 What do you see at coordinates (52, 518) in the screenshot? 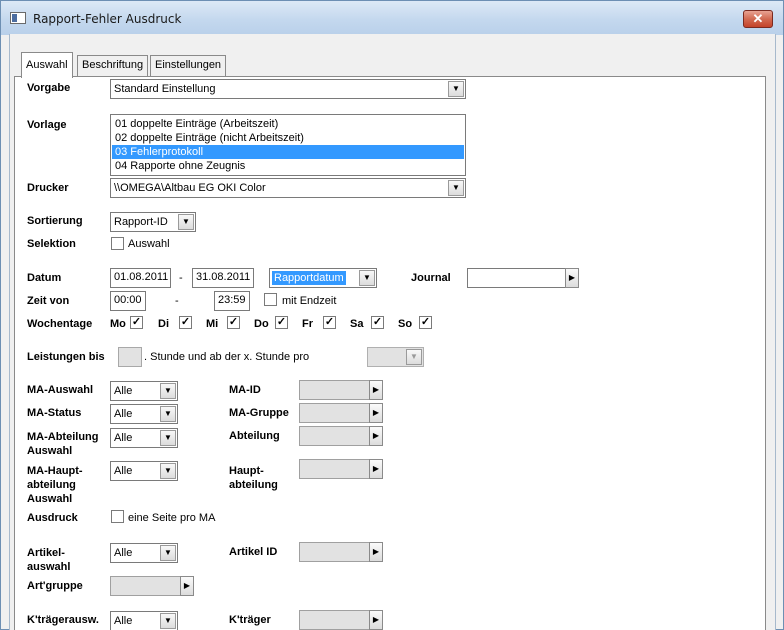
I see `ausdruck-label: Ausdruck` at bounding box center [52, 518].